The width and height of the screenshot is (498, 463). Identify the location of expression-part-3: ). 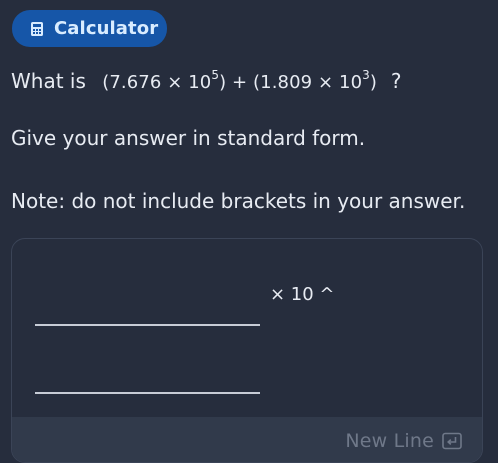
(373, 82).